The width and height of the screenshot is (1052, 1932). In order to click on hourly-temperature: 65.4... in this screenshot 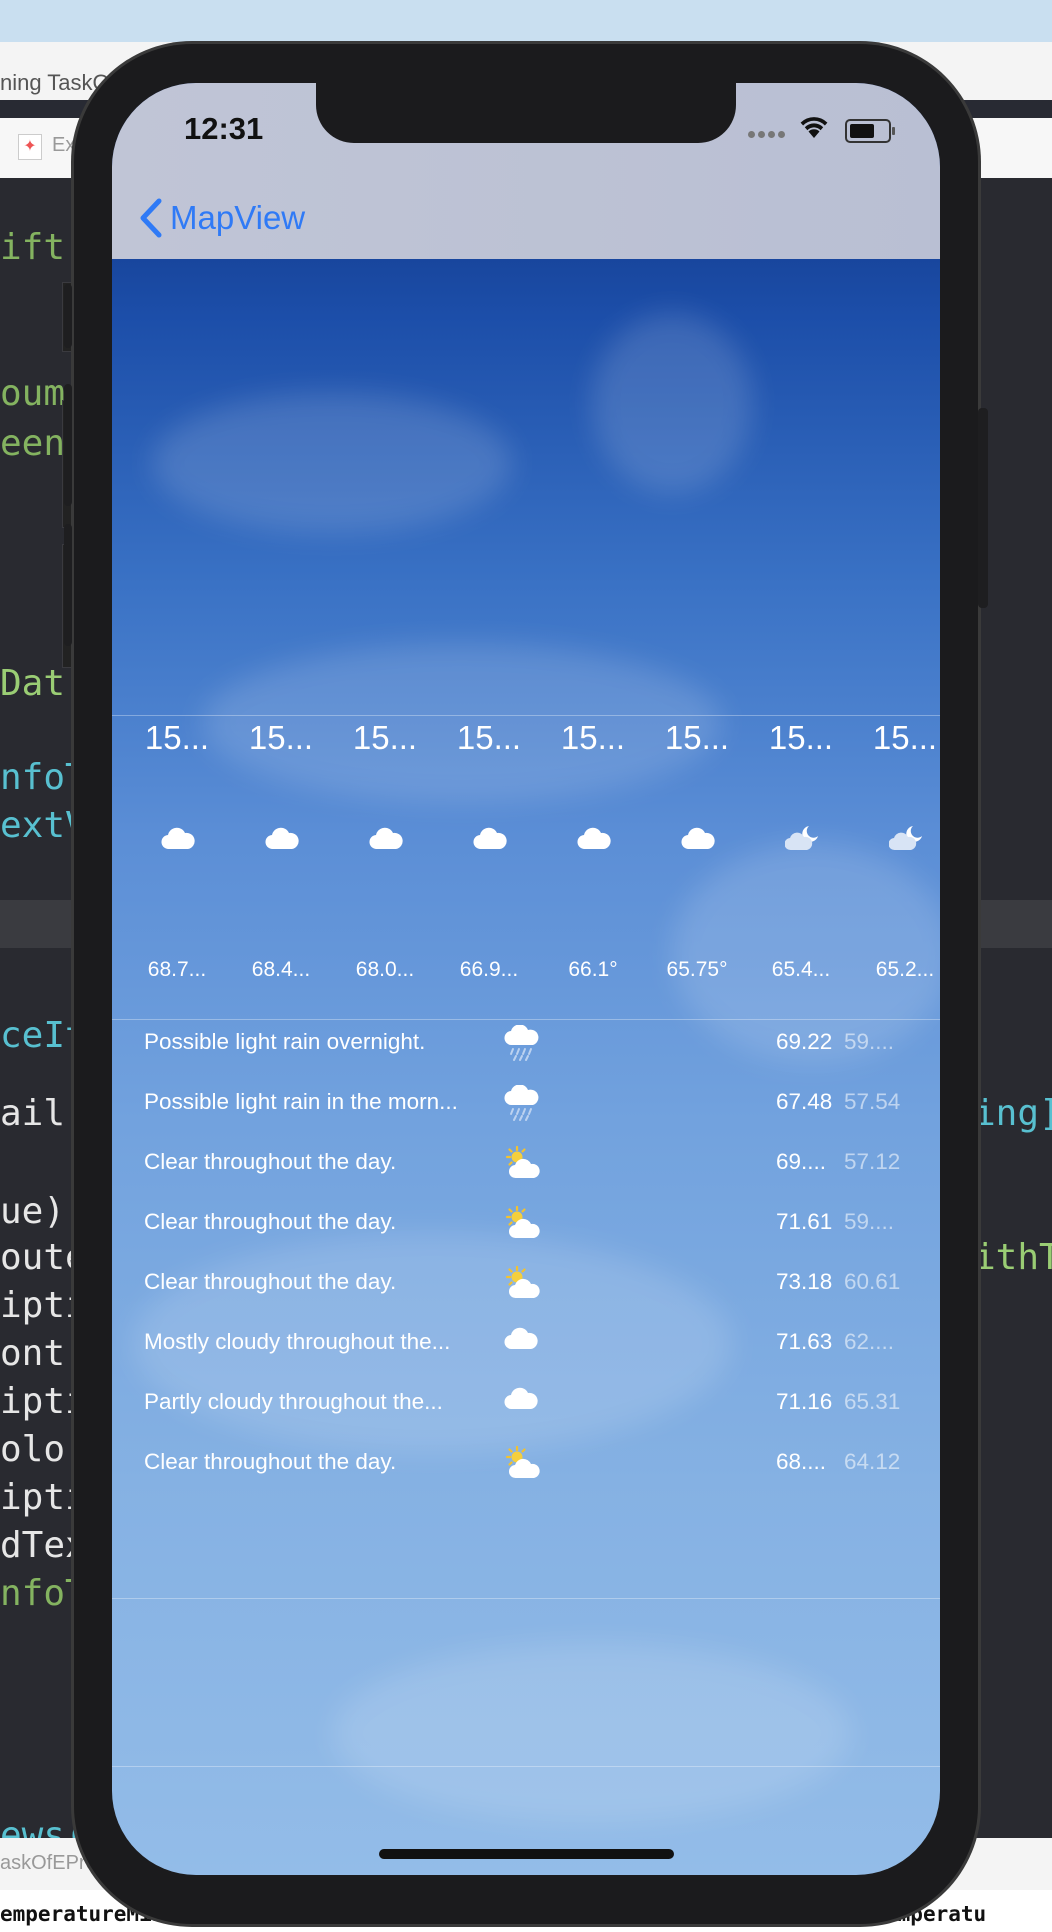, I will do `click(801, 969)`.